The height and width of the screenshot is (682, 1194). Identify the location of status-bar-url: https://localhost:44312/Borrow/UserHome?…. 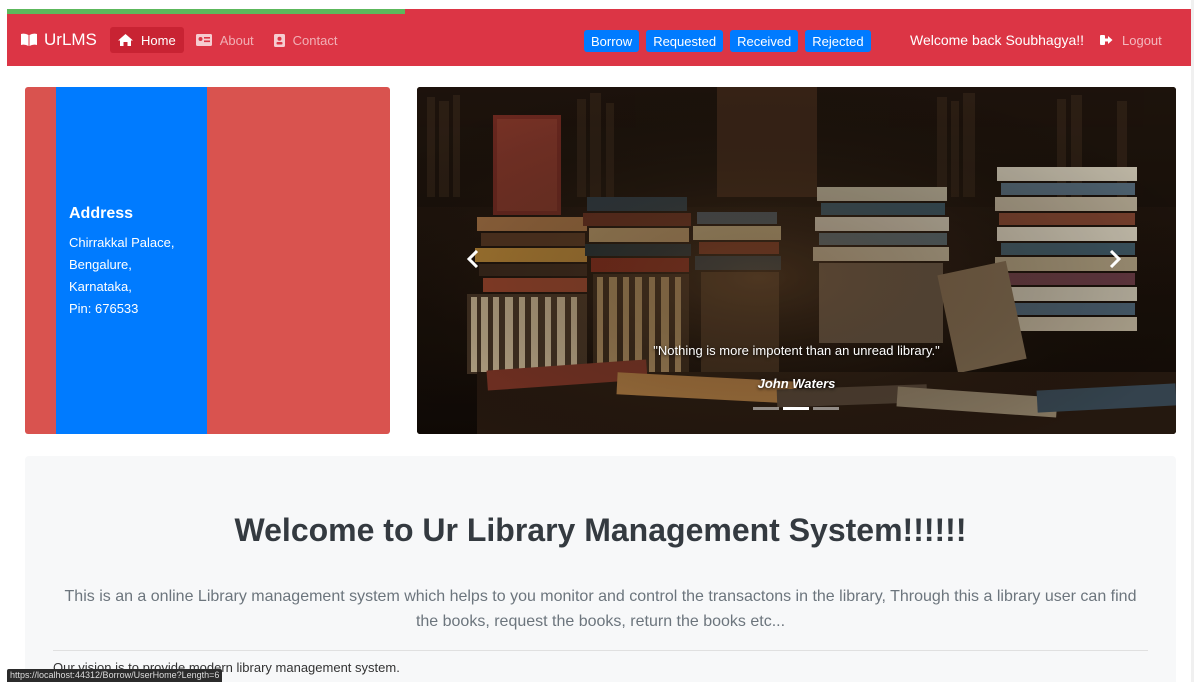
(115, 675).